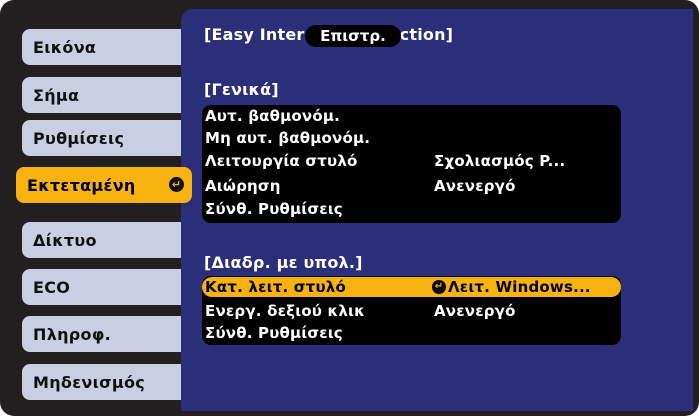 This screenshot has height=416, width=699. Describe the element at coordinates (243, 186) in the screenshot. I see `setting-label: Αιώρηση` at that location.